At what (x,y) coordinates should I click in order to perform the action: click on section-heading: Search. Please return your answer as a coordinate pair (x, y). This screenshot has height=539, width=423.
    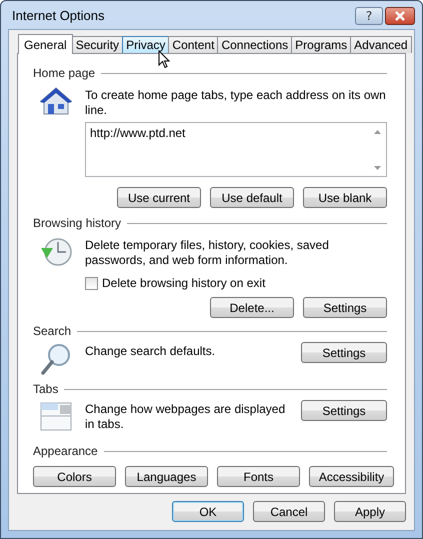
    Looking at the image, I should click on (52, 331).